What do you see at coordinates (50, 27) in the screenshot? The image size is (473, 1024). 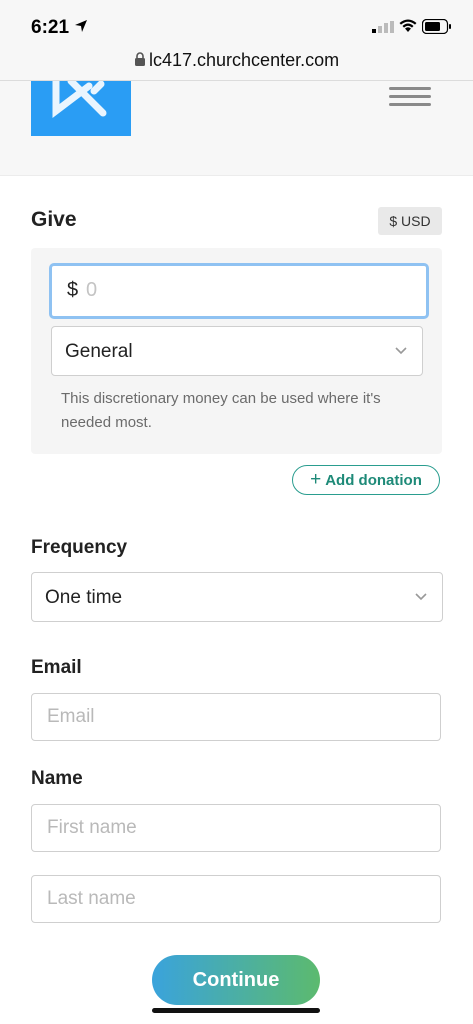 I see `status-time: 6:21` at bounding box center [50, 27].